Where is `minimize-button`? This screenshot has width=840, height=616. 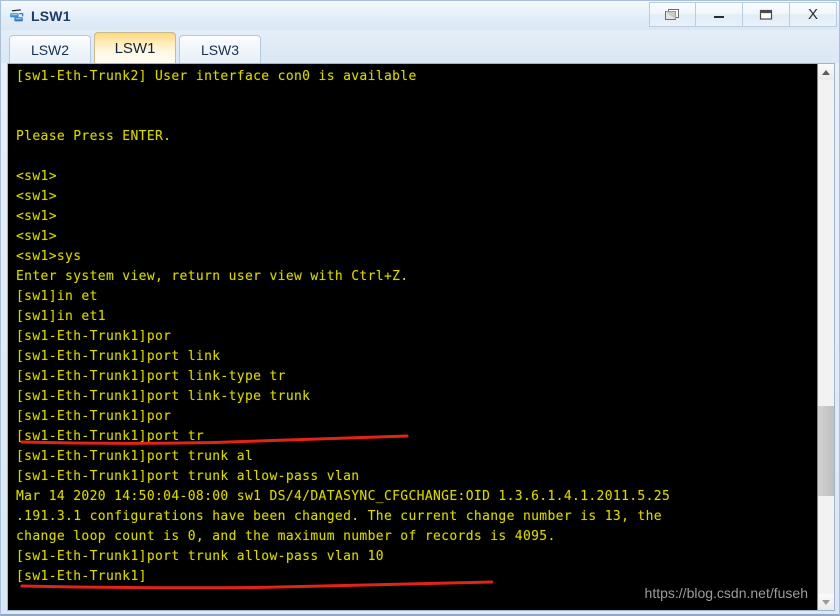 minimize-button is located at coordinates (719, 14).